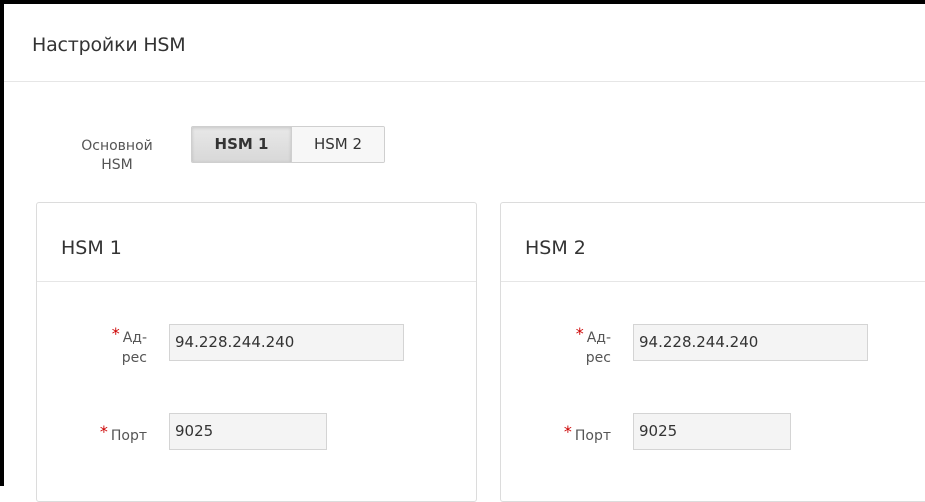 The image size is (925, 502). What do you see at coordinates (256, 242) in the screenshot?
I see `hsm1-panel-header: HSM 1` at bounding box center [256, 242].